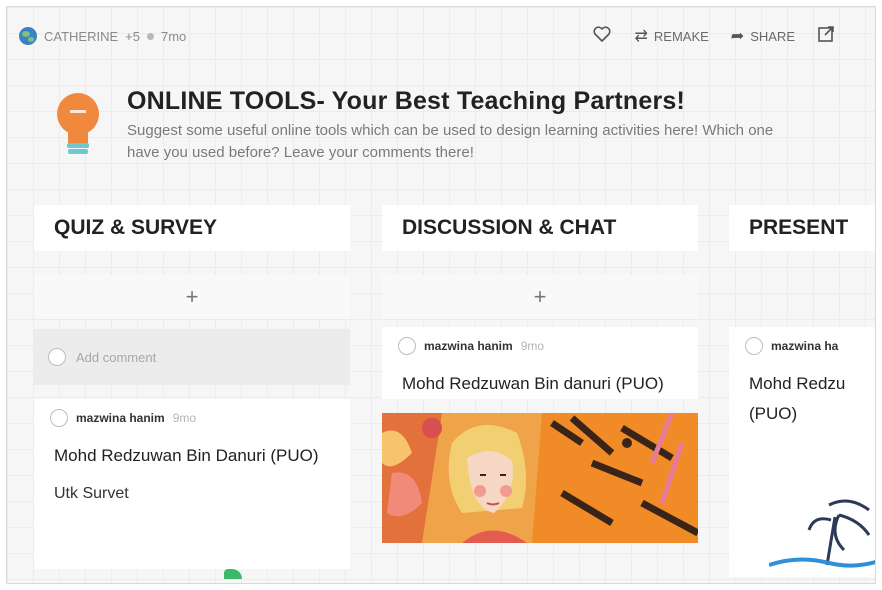  Describe the element at coordinates (737, 36) in the screenshot. I see `share-arrow-icon: ➦` at that location.